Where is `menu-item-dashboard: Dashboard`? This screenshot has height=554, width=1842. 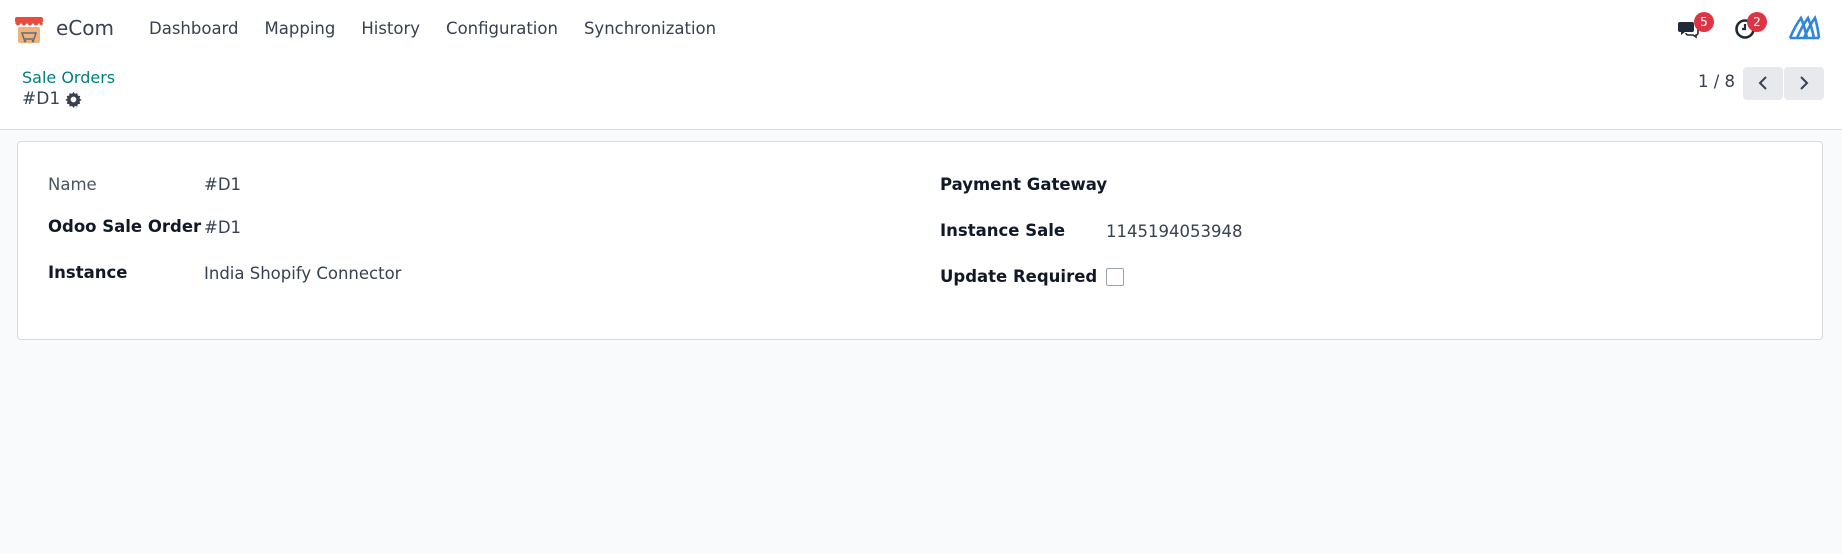 menu-item-dashboard: Dashboard is located at coordinates (194, 29).